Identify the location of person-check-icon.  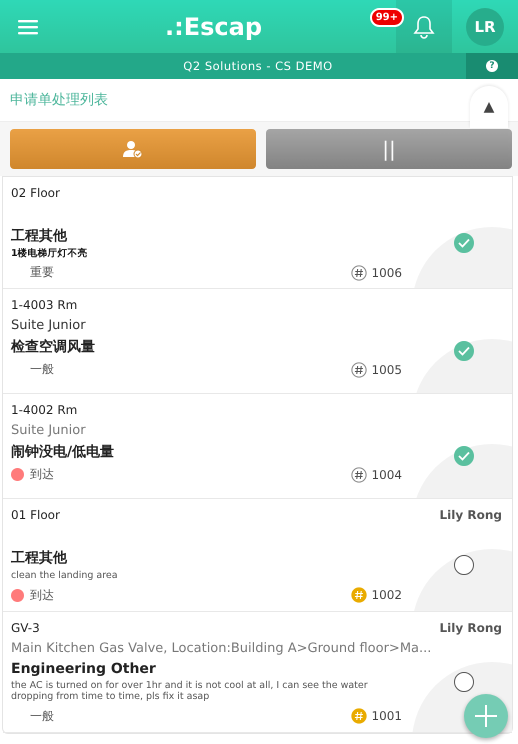
(133, 149).